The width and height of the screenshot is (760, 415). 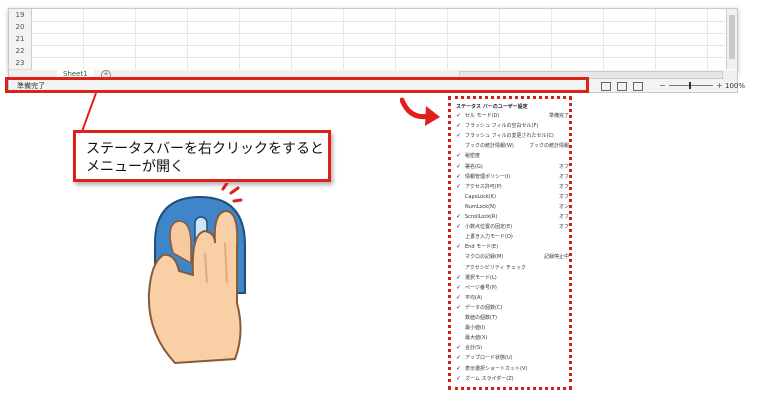 What do you see at coordinates (484, 257) in the screenshot?
I see `menu-item-label: マクロの記録(M)` at bounding box center [484, 257].